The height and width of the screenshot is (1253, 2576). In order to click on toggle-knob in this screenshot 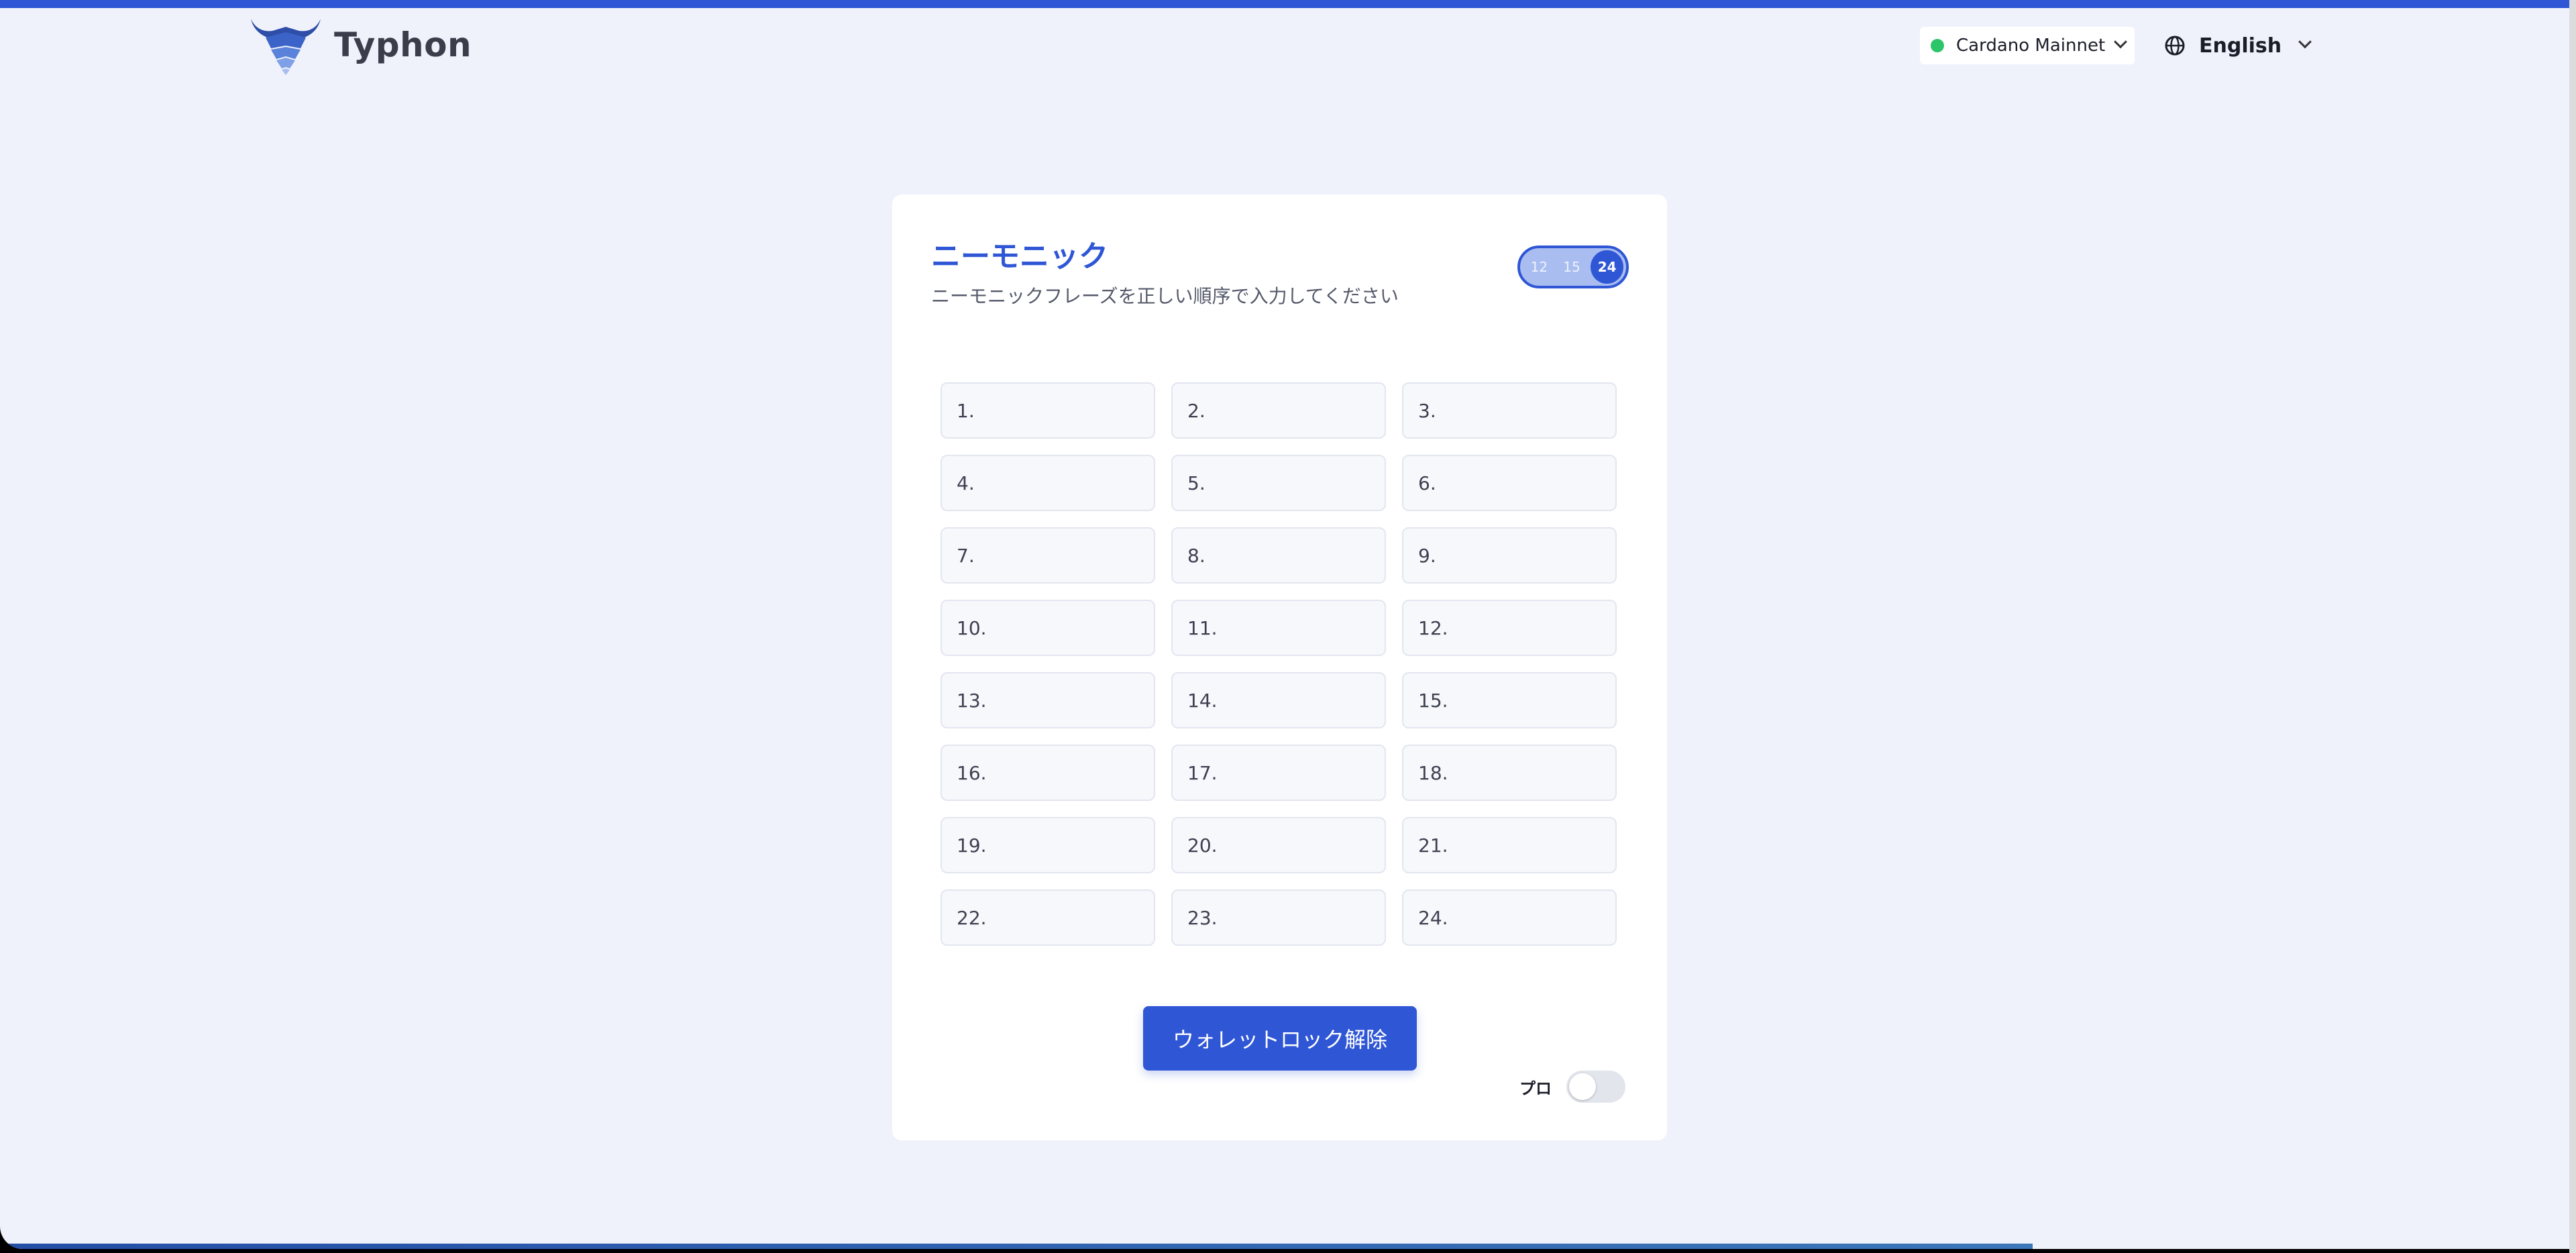, I will do `click(1582, 1086)`.